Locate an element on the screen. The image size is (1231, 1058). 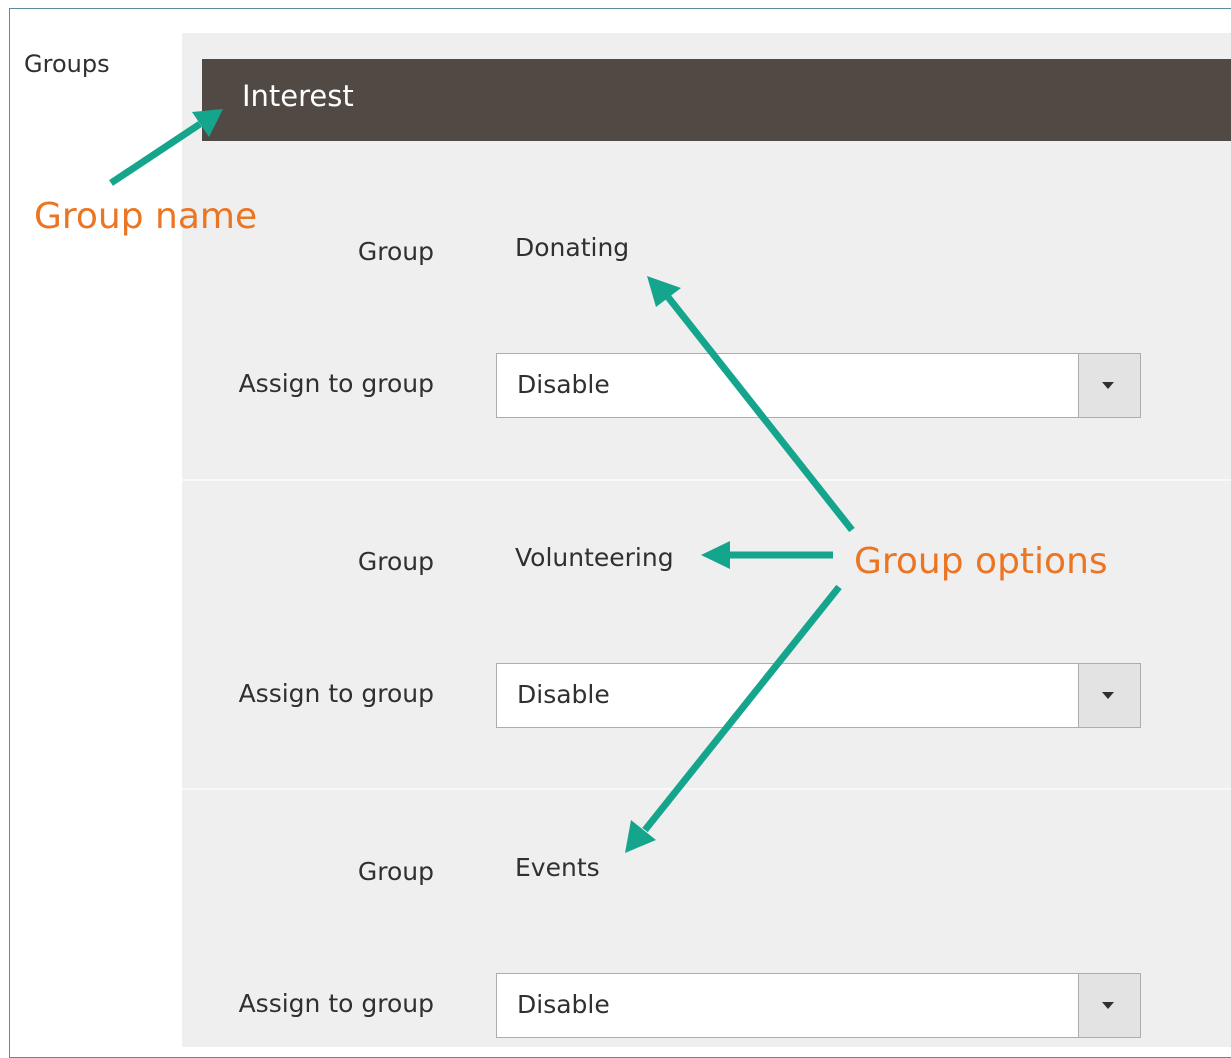
group-header: Interest is located at coordinates (716, 100).